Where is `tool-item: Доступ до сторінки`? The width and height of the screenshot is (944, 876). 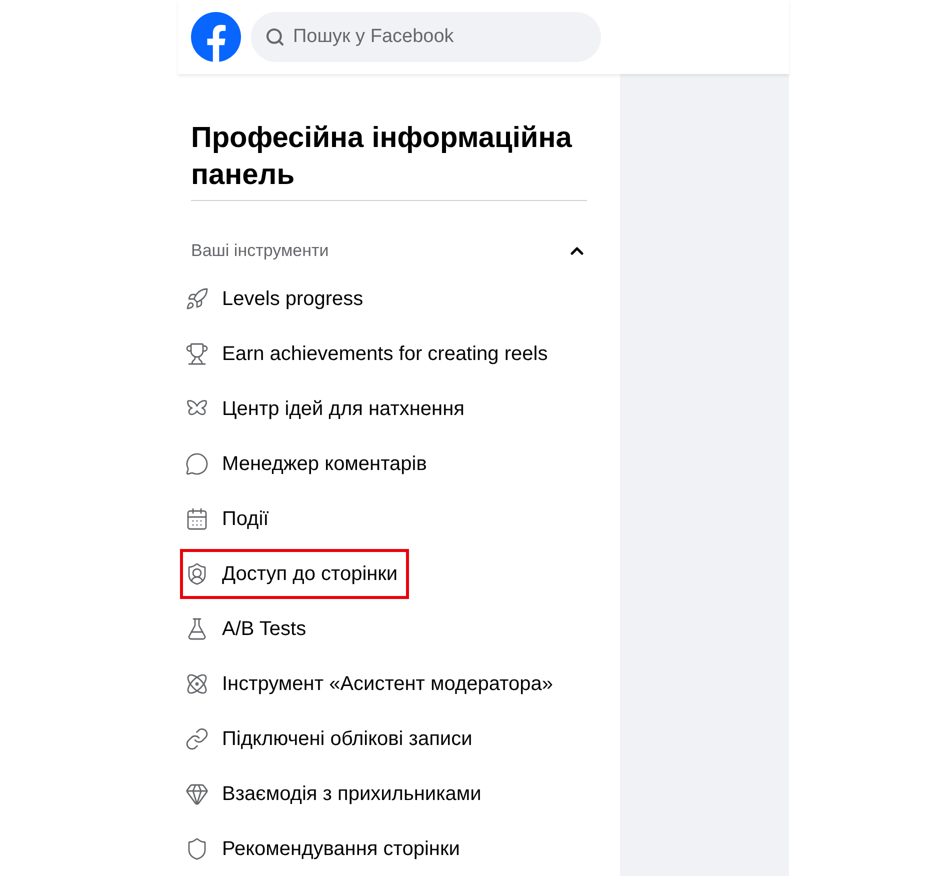
tool-item: Доступ до сторінки is located at coordinates (294, 573).